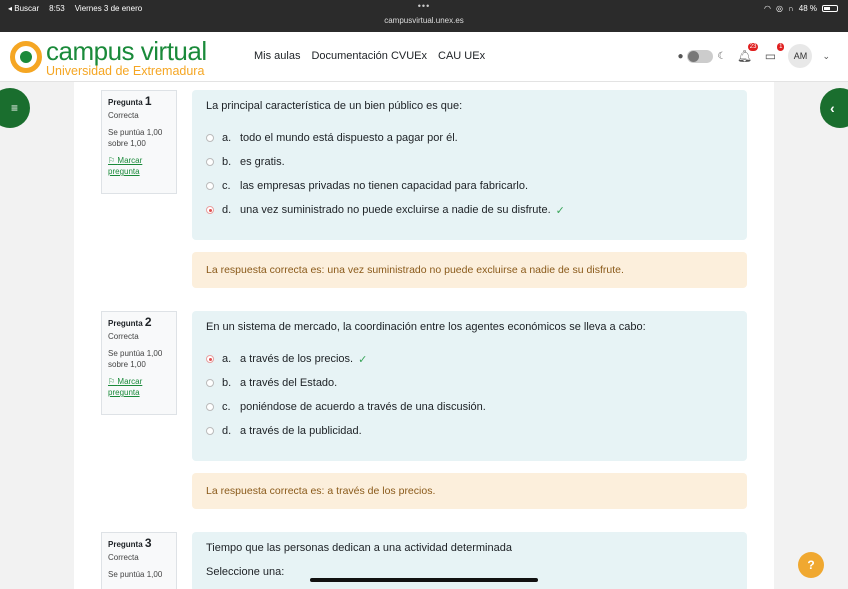  Describe the element at coordinates (747, 53) in the screenshot. I see `notifications-bell-icon: 🔔︎ 23` at that location.